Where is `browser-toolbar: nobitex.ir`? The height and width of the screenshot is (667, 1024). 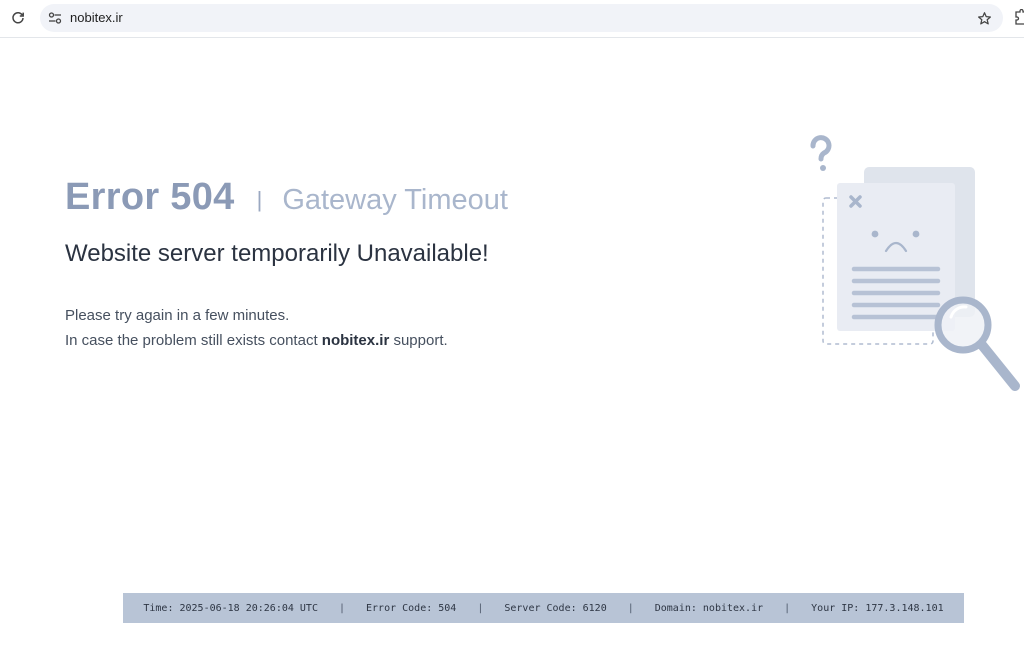
browser-toolbar: nobitex.ir is located at coordinates (512, 19).